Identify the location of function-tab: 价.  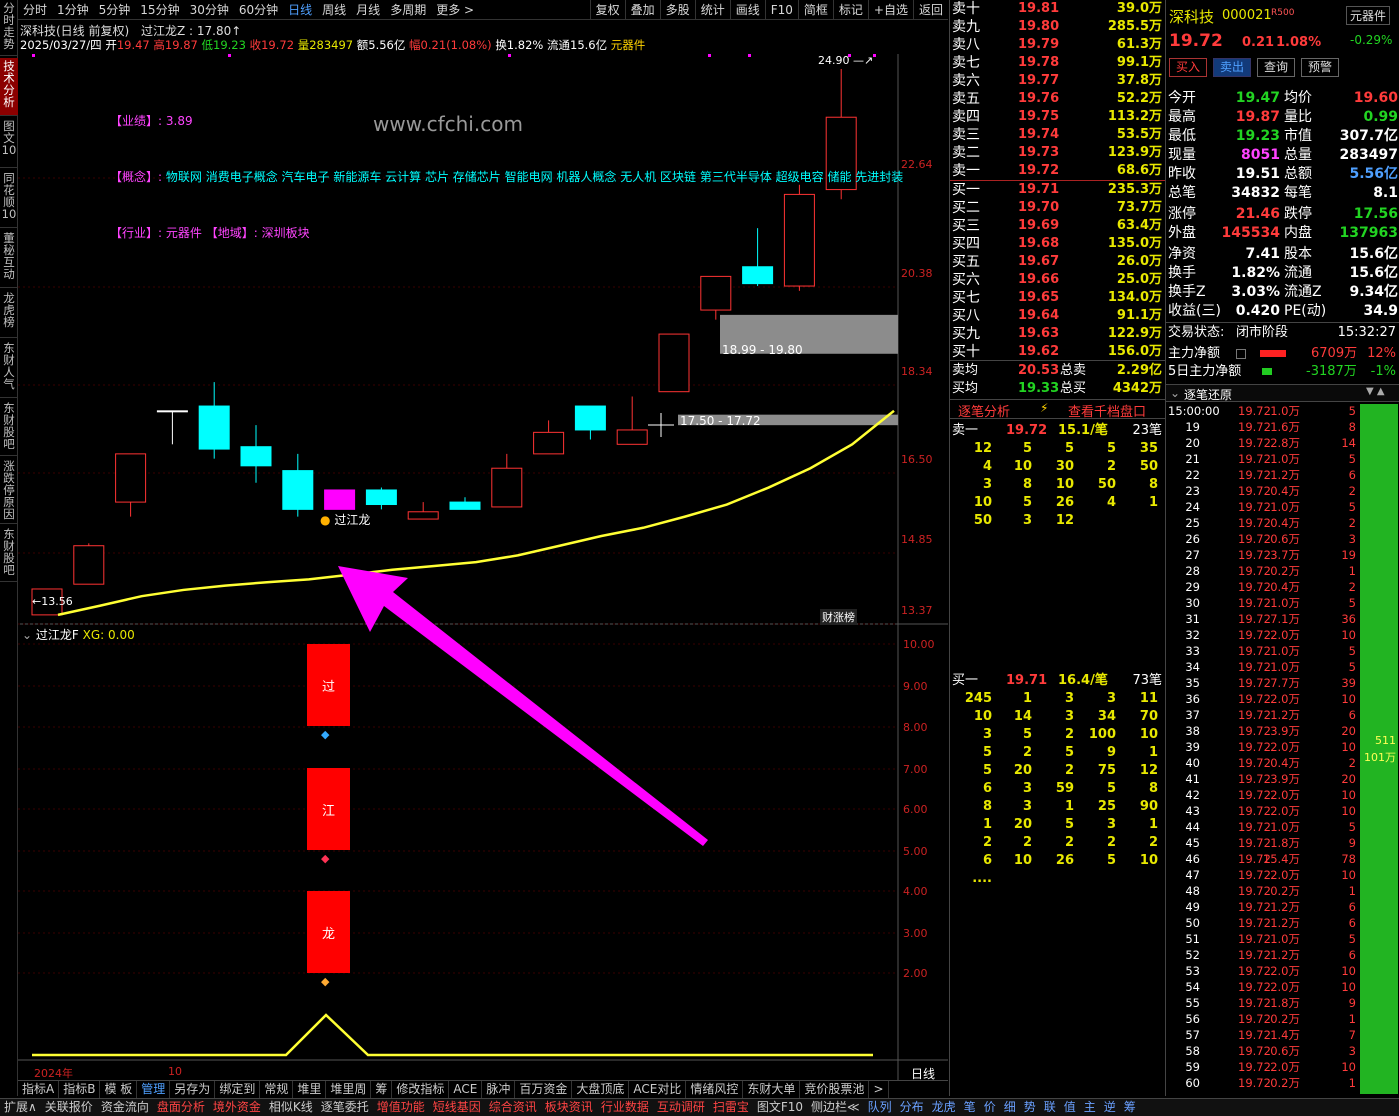
(990, 1107).